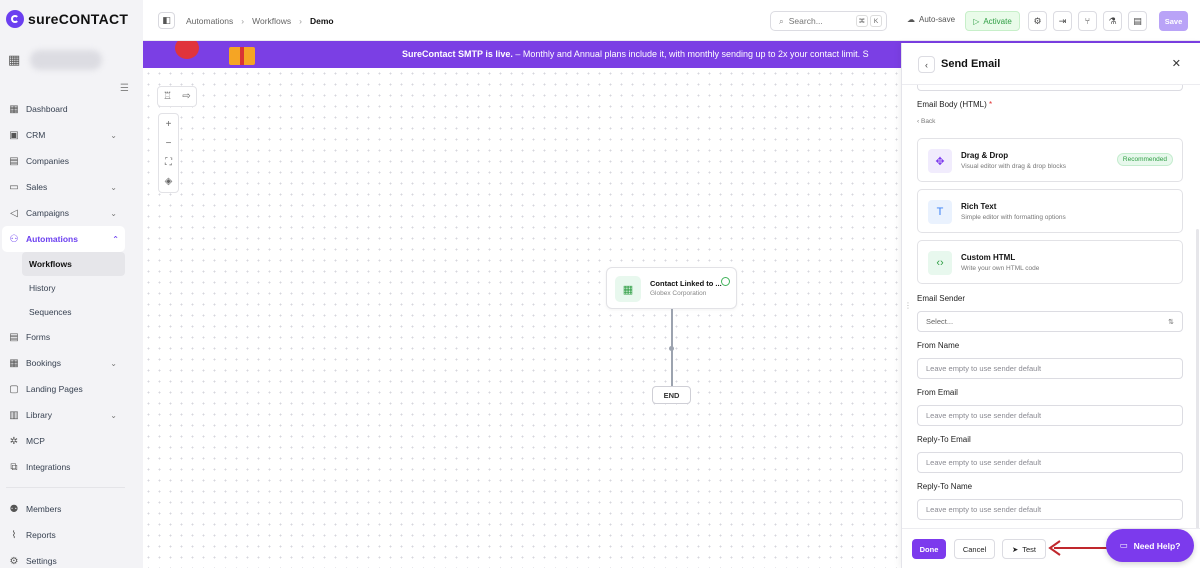 Image resolution: width=1200 pixels, height=568 pixels. I want to click on select-arrows-icon: ⇅, so click(1171, 322).